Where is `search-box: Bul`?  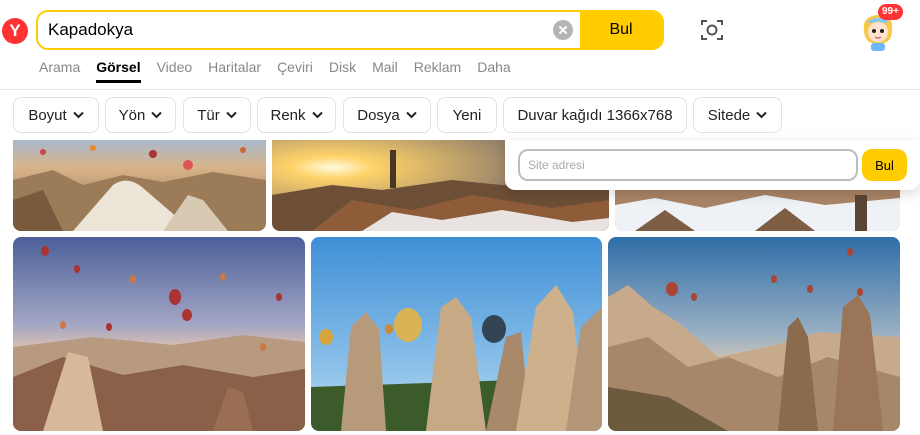
search-box: Bul is located at coordinates (350, 30).